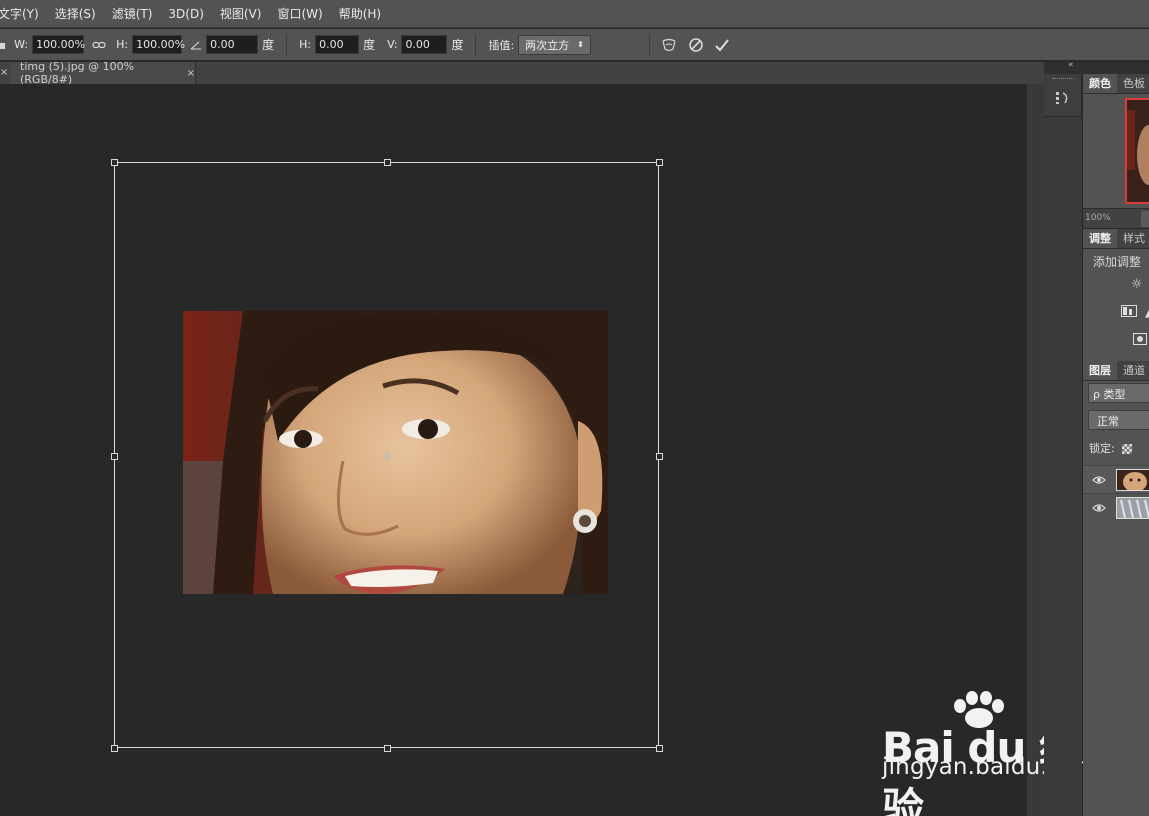 The width and height of the screenshot is (1149, 816). What do you see at coordinates (1145, 219) in the screenshot?
I see `zoom-slider` at bounding box center [1145, 219].